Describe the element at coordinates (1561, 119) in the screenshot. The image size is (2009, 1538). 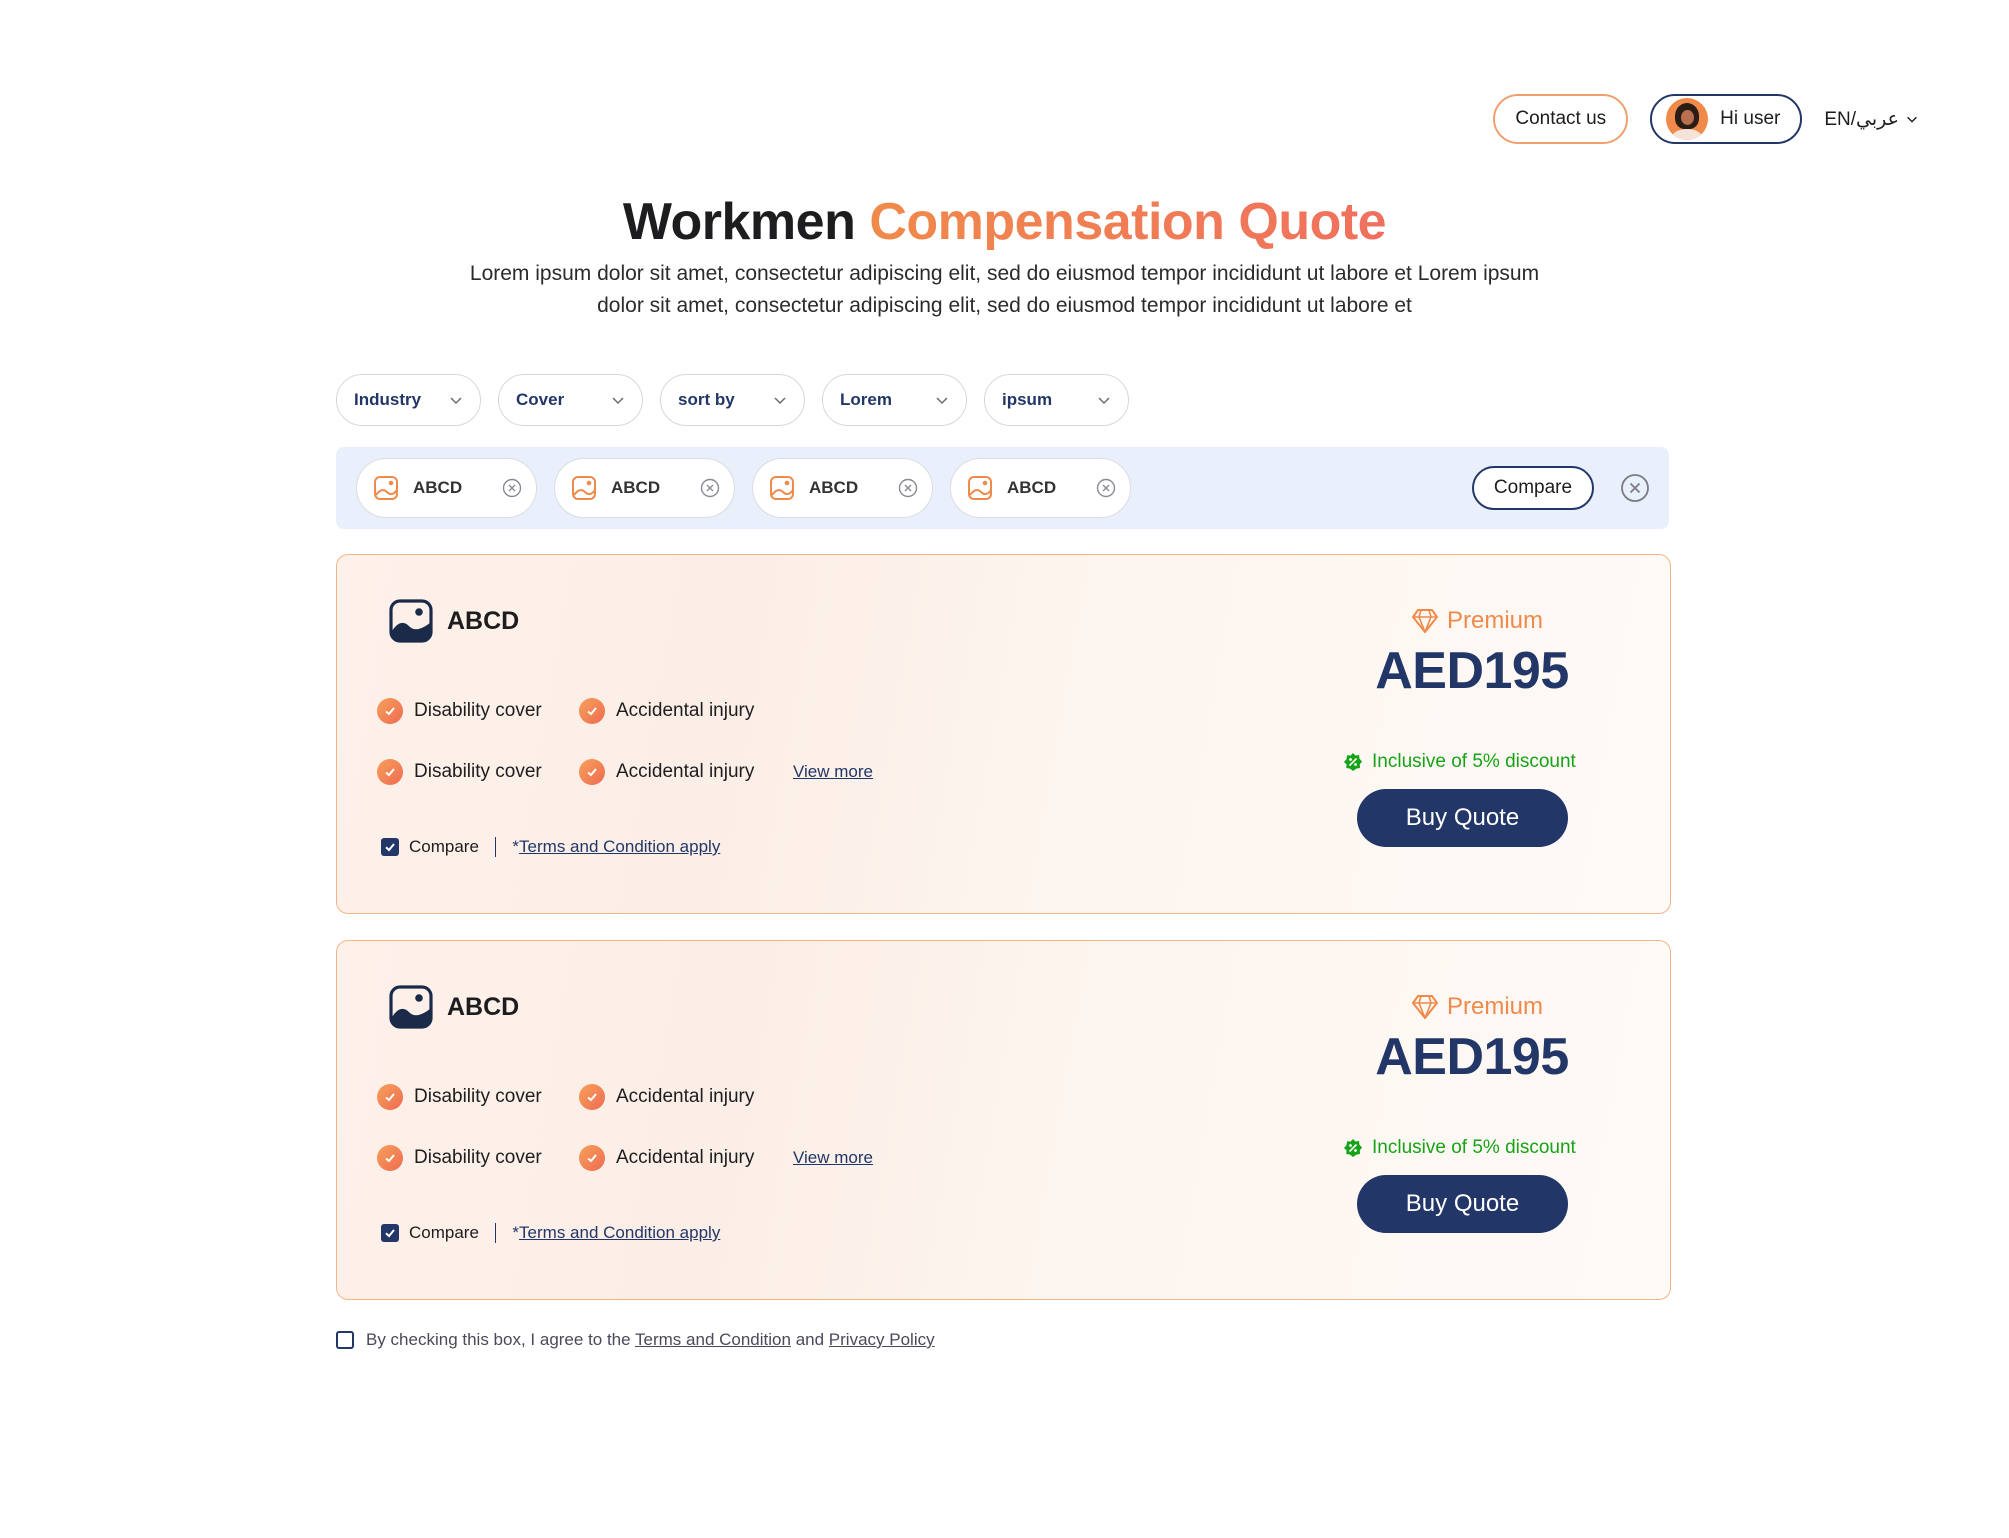
I see `contact-us-button: Contact us` at that location.